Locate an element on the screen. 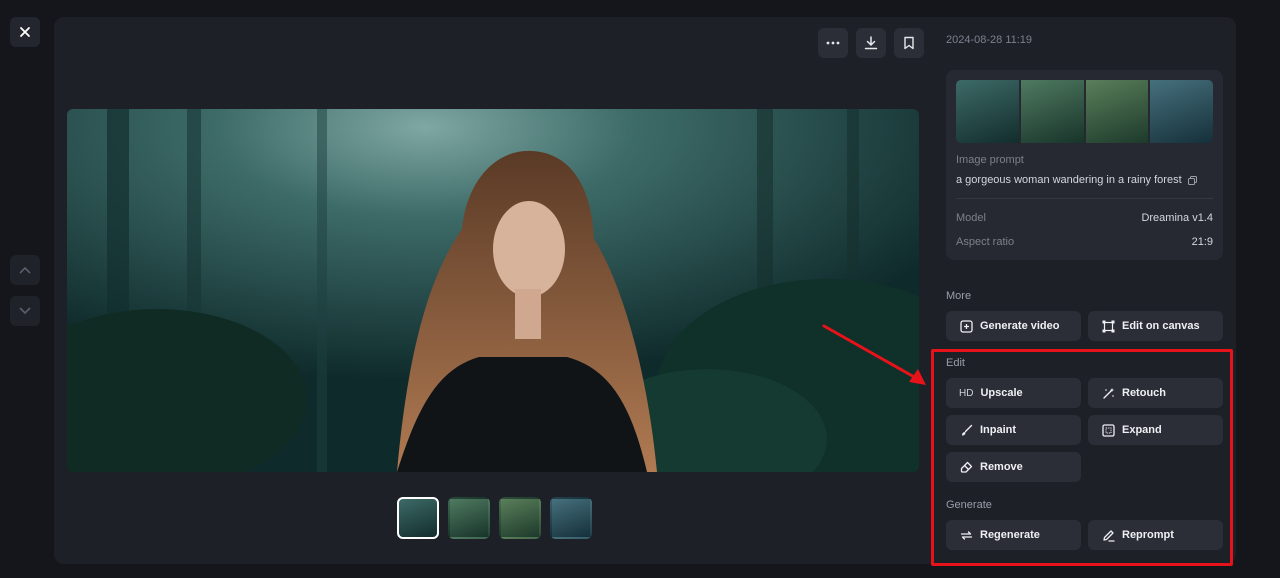 This screenshot has height=578, width=1280. download-icon is located at coordinates (871, 43).